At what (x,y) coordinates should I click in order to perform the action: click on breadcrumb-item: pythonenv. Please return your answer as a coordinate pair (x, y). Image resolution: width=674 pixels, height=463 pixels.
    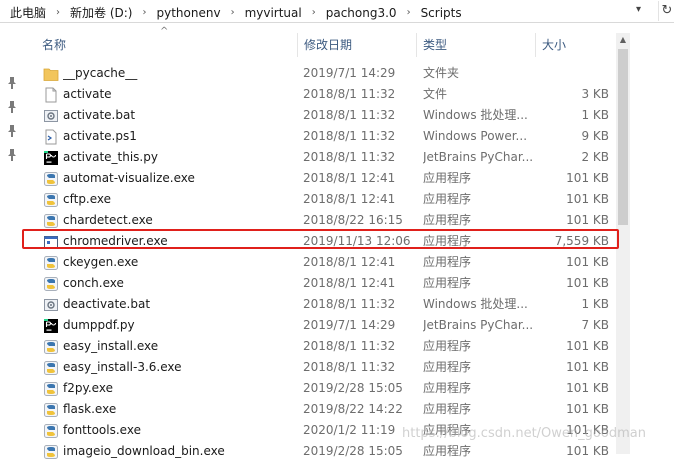
    Looking at the image, I should click on (188, 13).